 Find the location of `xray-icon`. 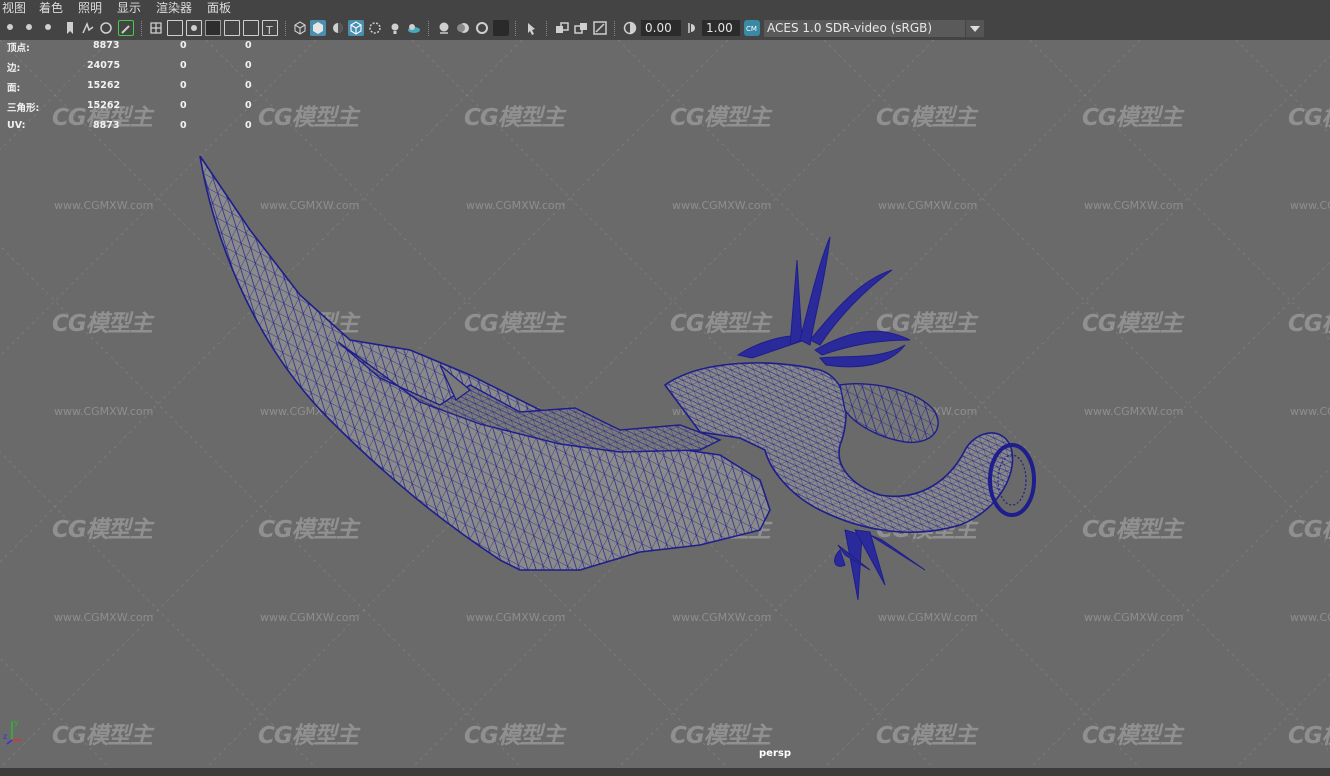

xray-icon is located at coordinates (375, 28).